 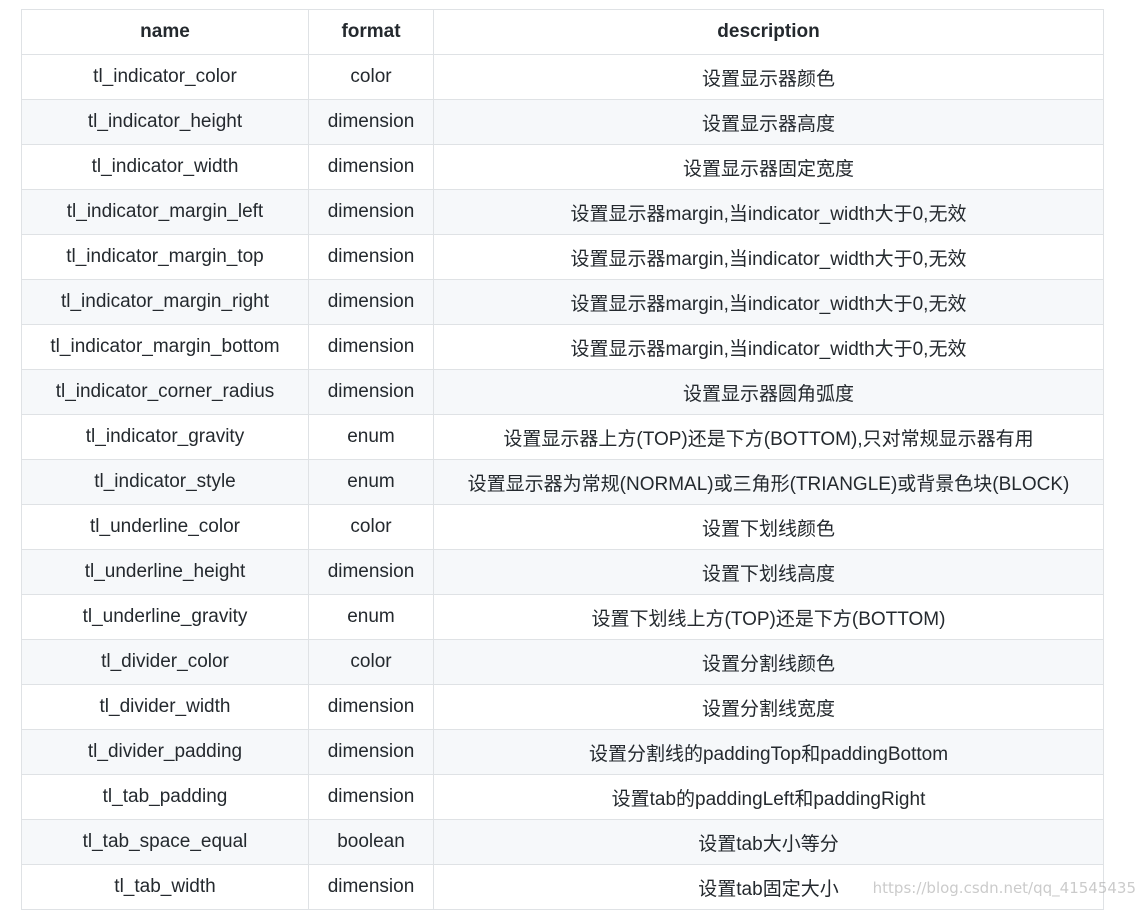 I want to click on cell-name: tl_tab_padding, so click(x=165, y=797).